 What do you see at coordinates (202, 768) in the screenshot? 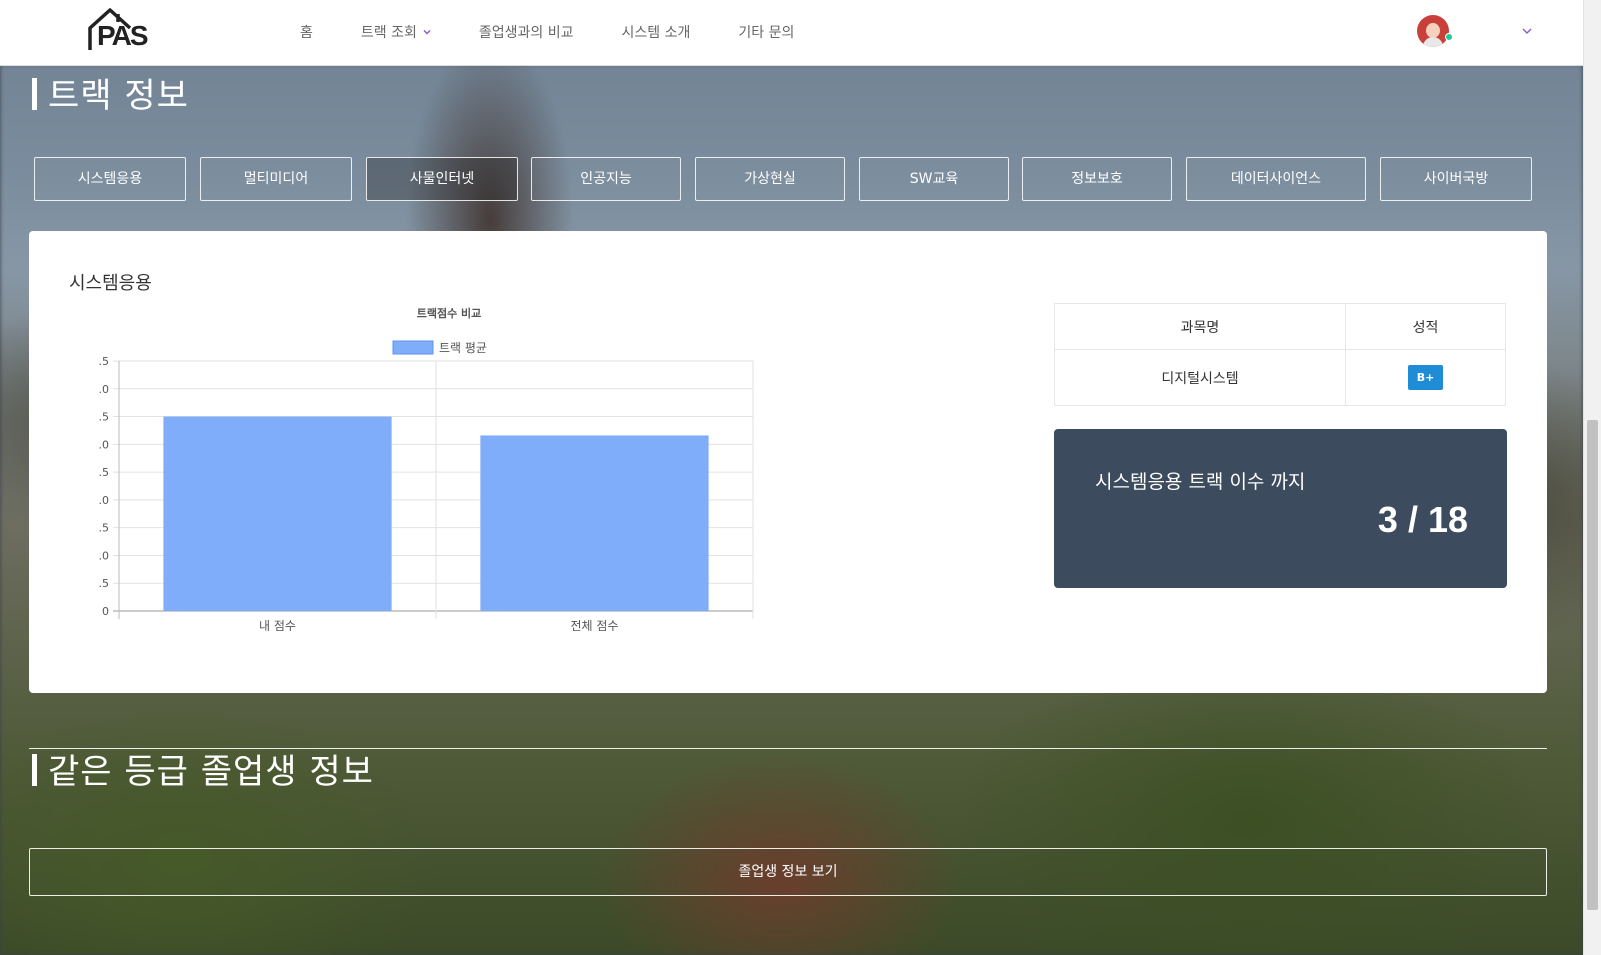
I see `graduates-section-title: 같은 등급 졸업생 정보` at bounding box center [202, 768].